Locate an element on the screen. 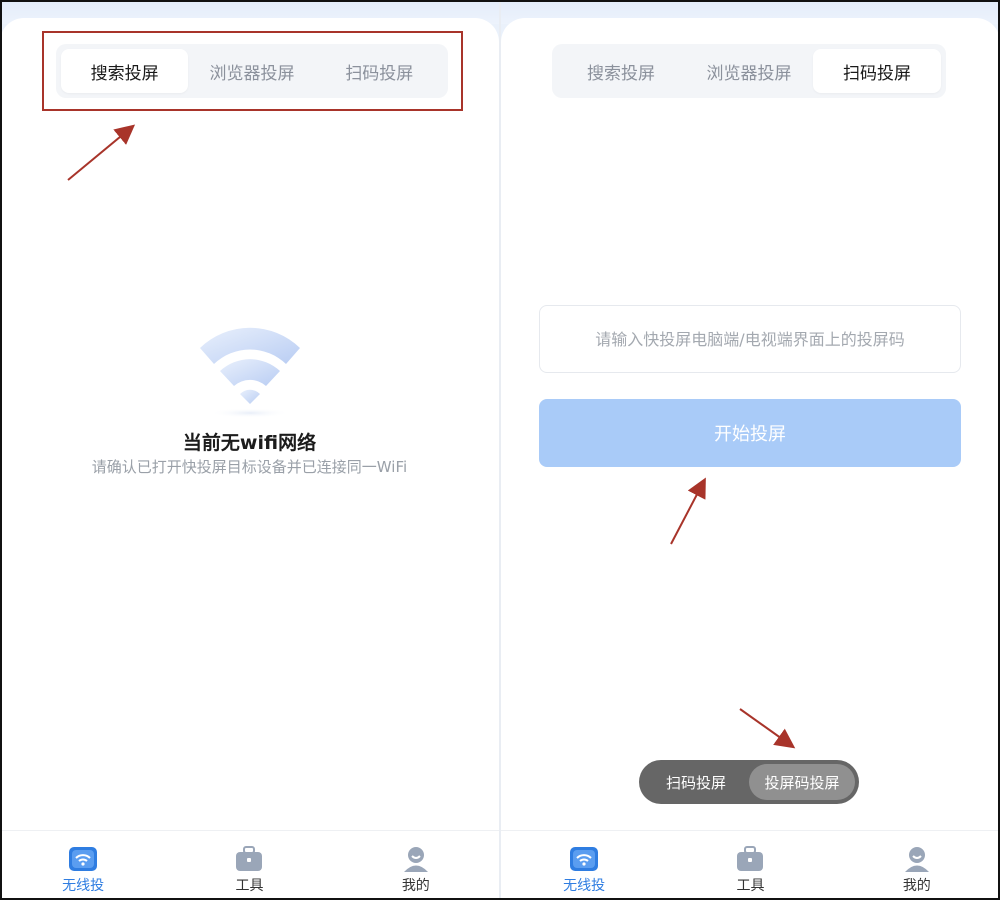 This screenshot has height=900, width=1000. tab-search-cast: 搜索投屏 is located at coordinates (621, 71).